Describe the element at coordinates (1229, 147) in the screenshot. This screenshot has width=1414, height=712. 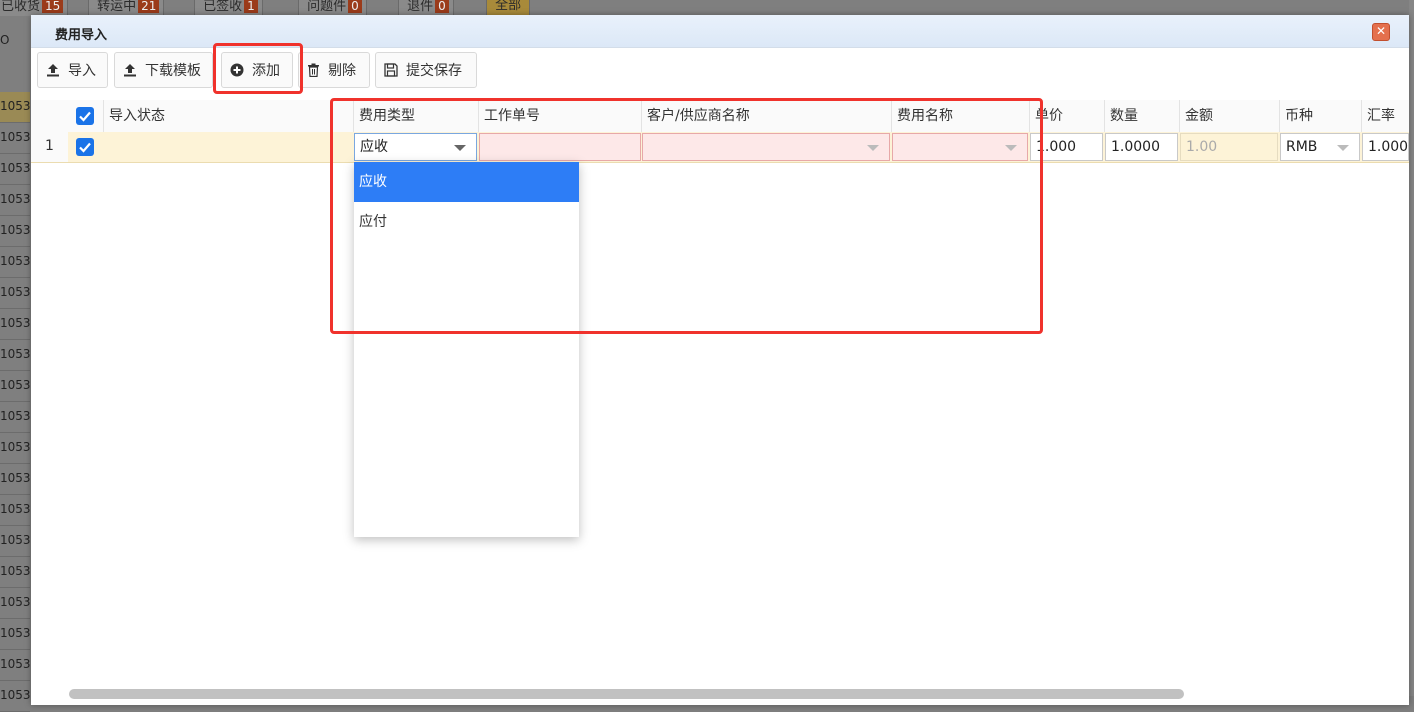
I see `amount-field: 1.00` at that location.